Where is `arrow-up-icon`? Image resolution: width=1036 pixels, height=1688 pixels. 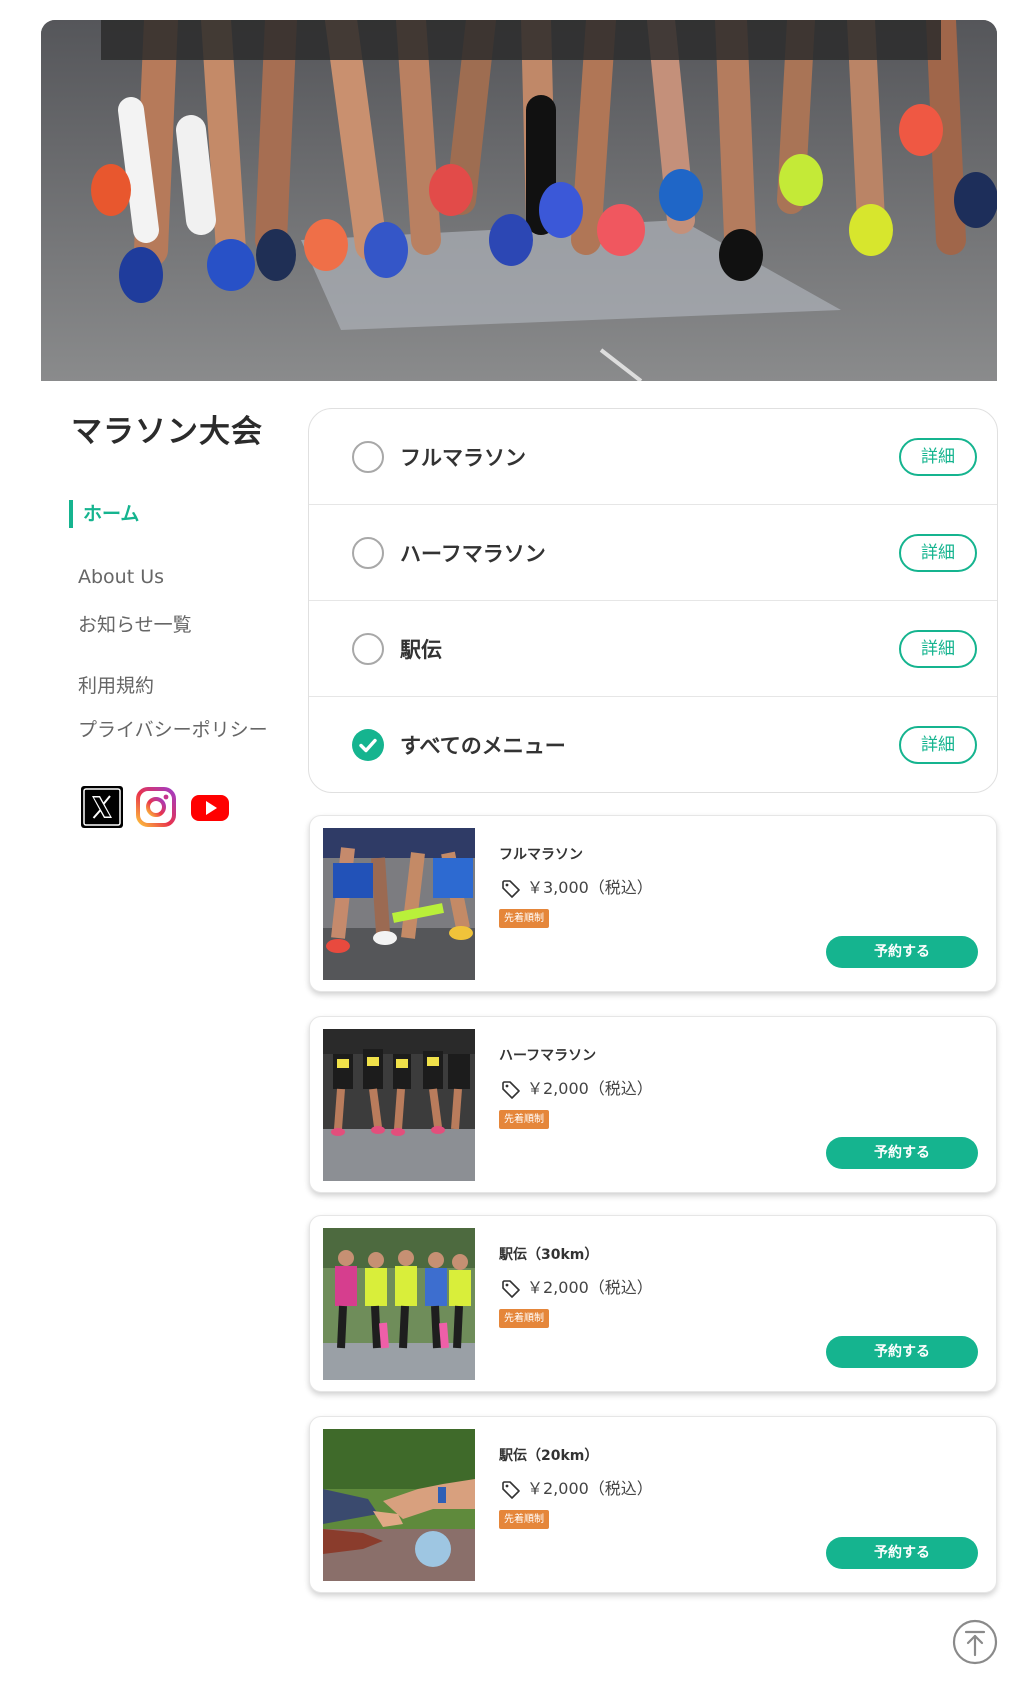
arrow-up-icon is located at coordinates (975, 1642).